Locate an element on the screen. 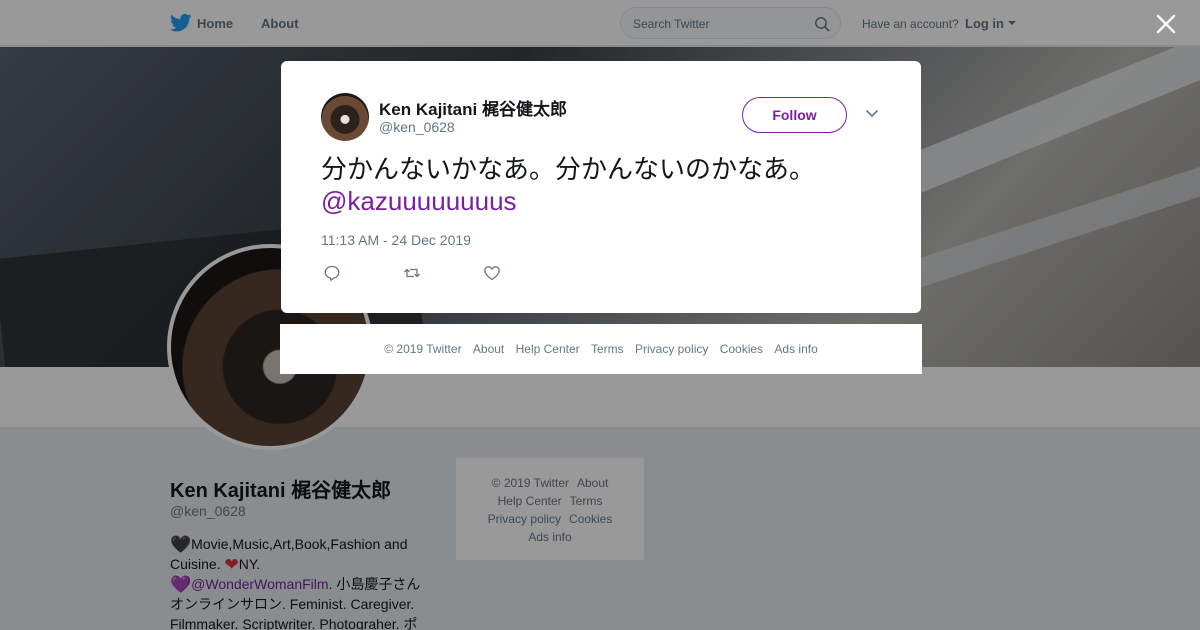  footer-about-link: About is located at coordinates (488, 349).